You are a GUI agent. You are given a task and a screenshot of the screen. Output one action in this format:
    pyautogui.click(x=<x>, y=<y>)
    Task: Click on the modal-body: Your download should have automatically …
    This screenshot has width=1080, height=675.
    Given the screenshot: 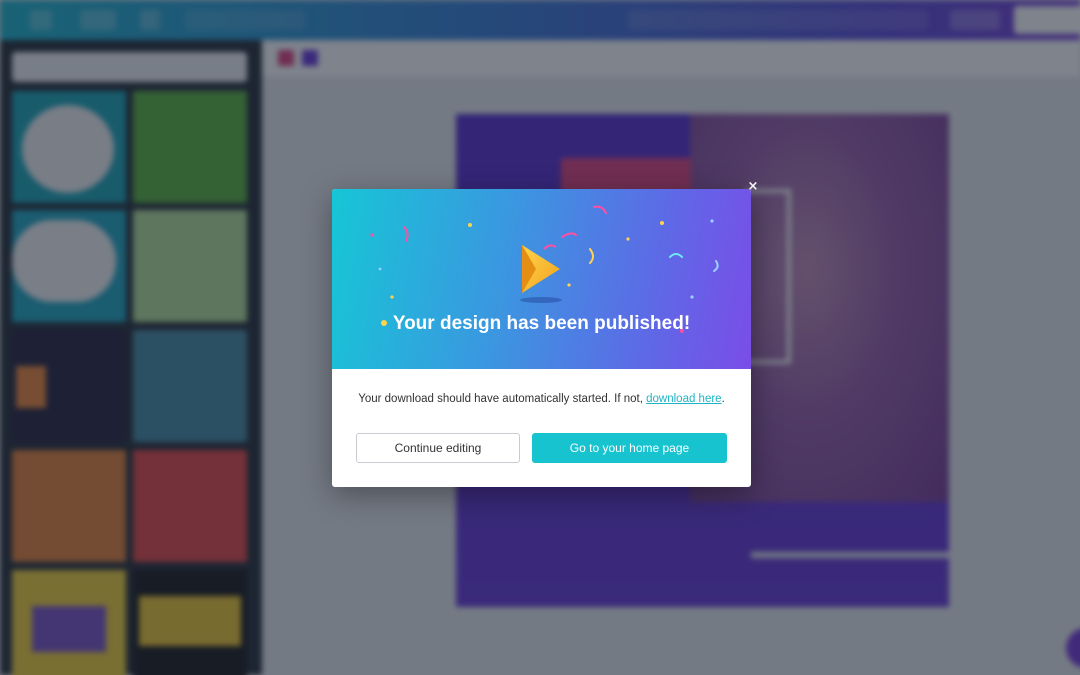 What is the action you would take?
    pyautogui.click(x=541, y=428)
    